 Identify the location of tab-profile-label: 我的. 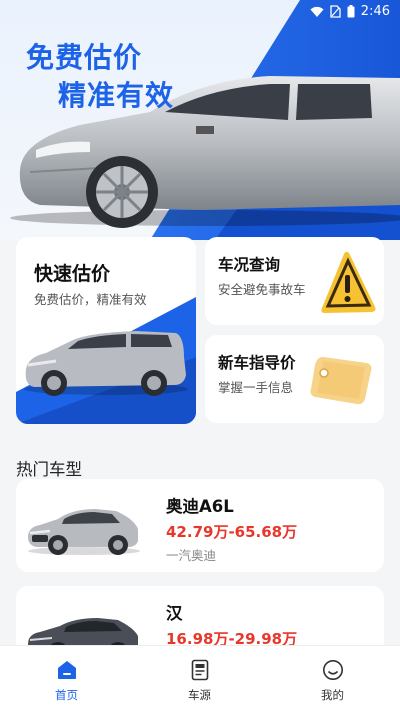
(332, 695).